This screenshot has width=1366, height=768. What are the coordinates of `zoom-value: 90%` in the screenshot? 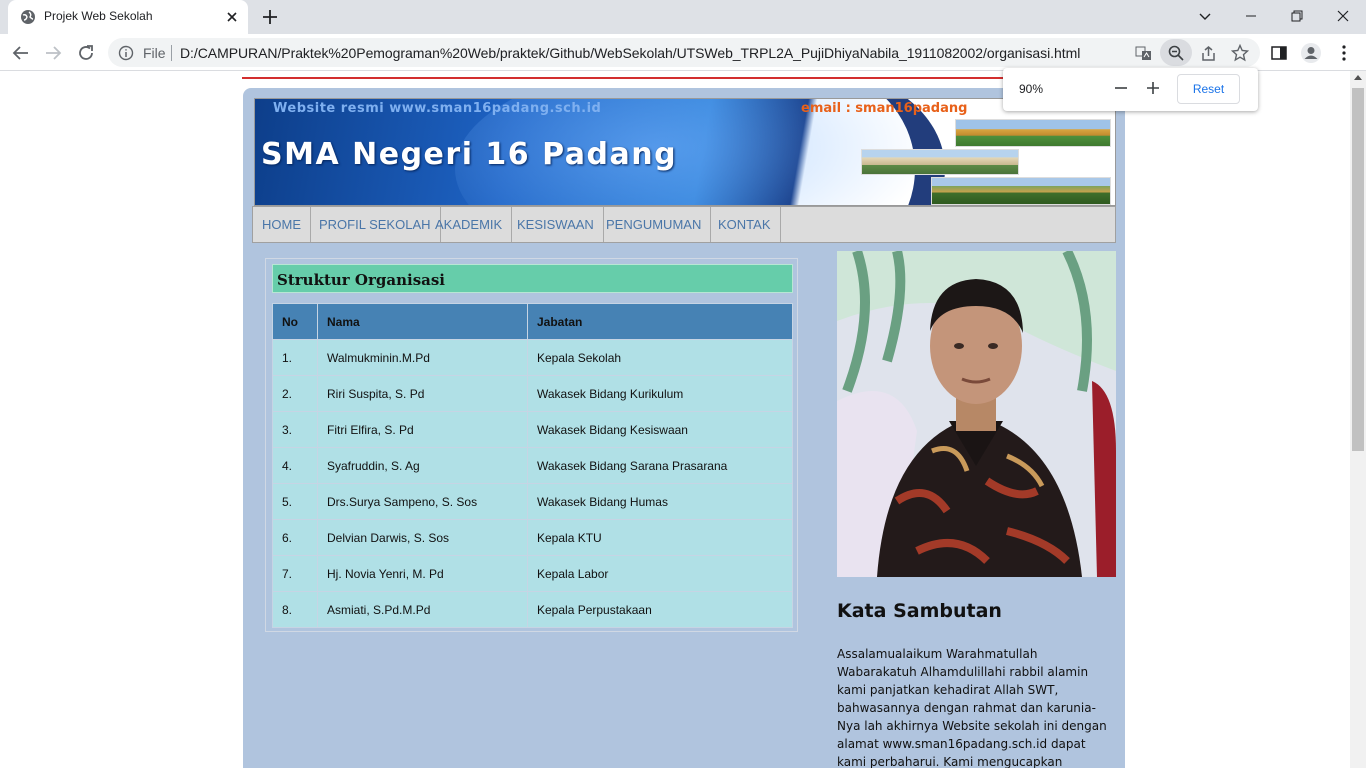 It's located at (1031, 89).